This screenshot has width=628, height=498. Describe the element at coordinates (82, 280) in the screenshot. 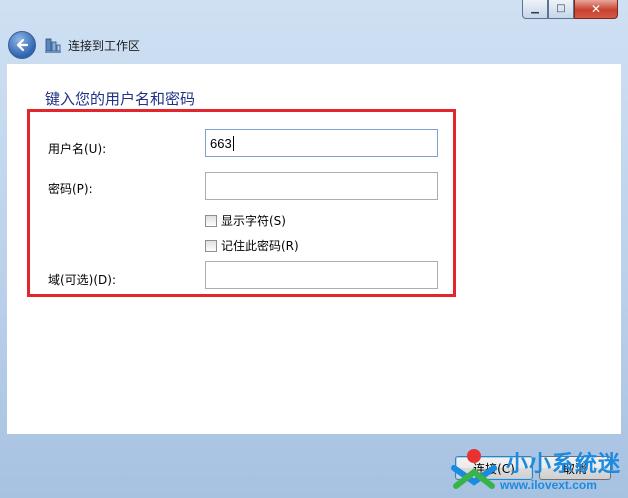

I see `domain-label: 域(可选)(D):` at that location.